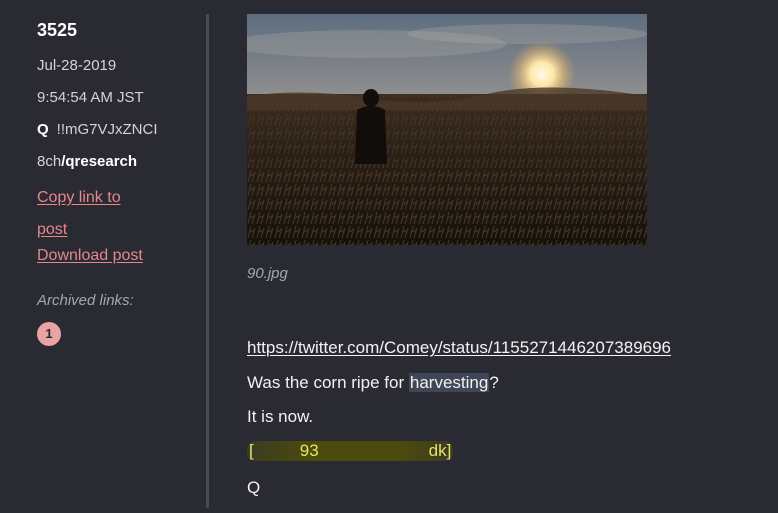 The width and height of the screenshot is (778, 513). What do you see at coordinates (85, 300) in the screenshot?
I see `archived-links-label: Archived links:` at bounding box center [85, 300].